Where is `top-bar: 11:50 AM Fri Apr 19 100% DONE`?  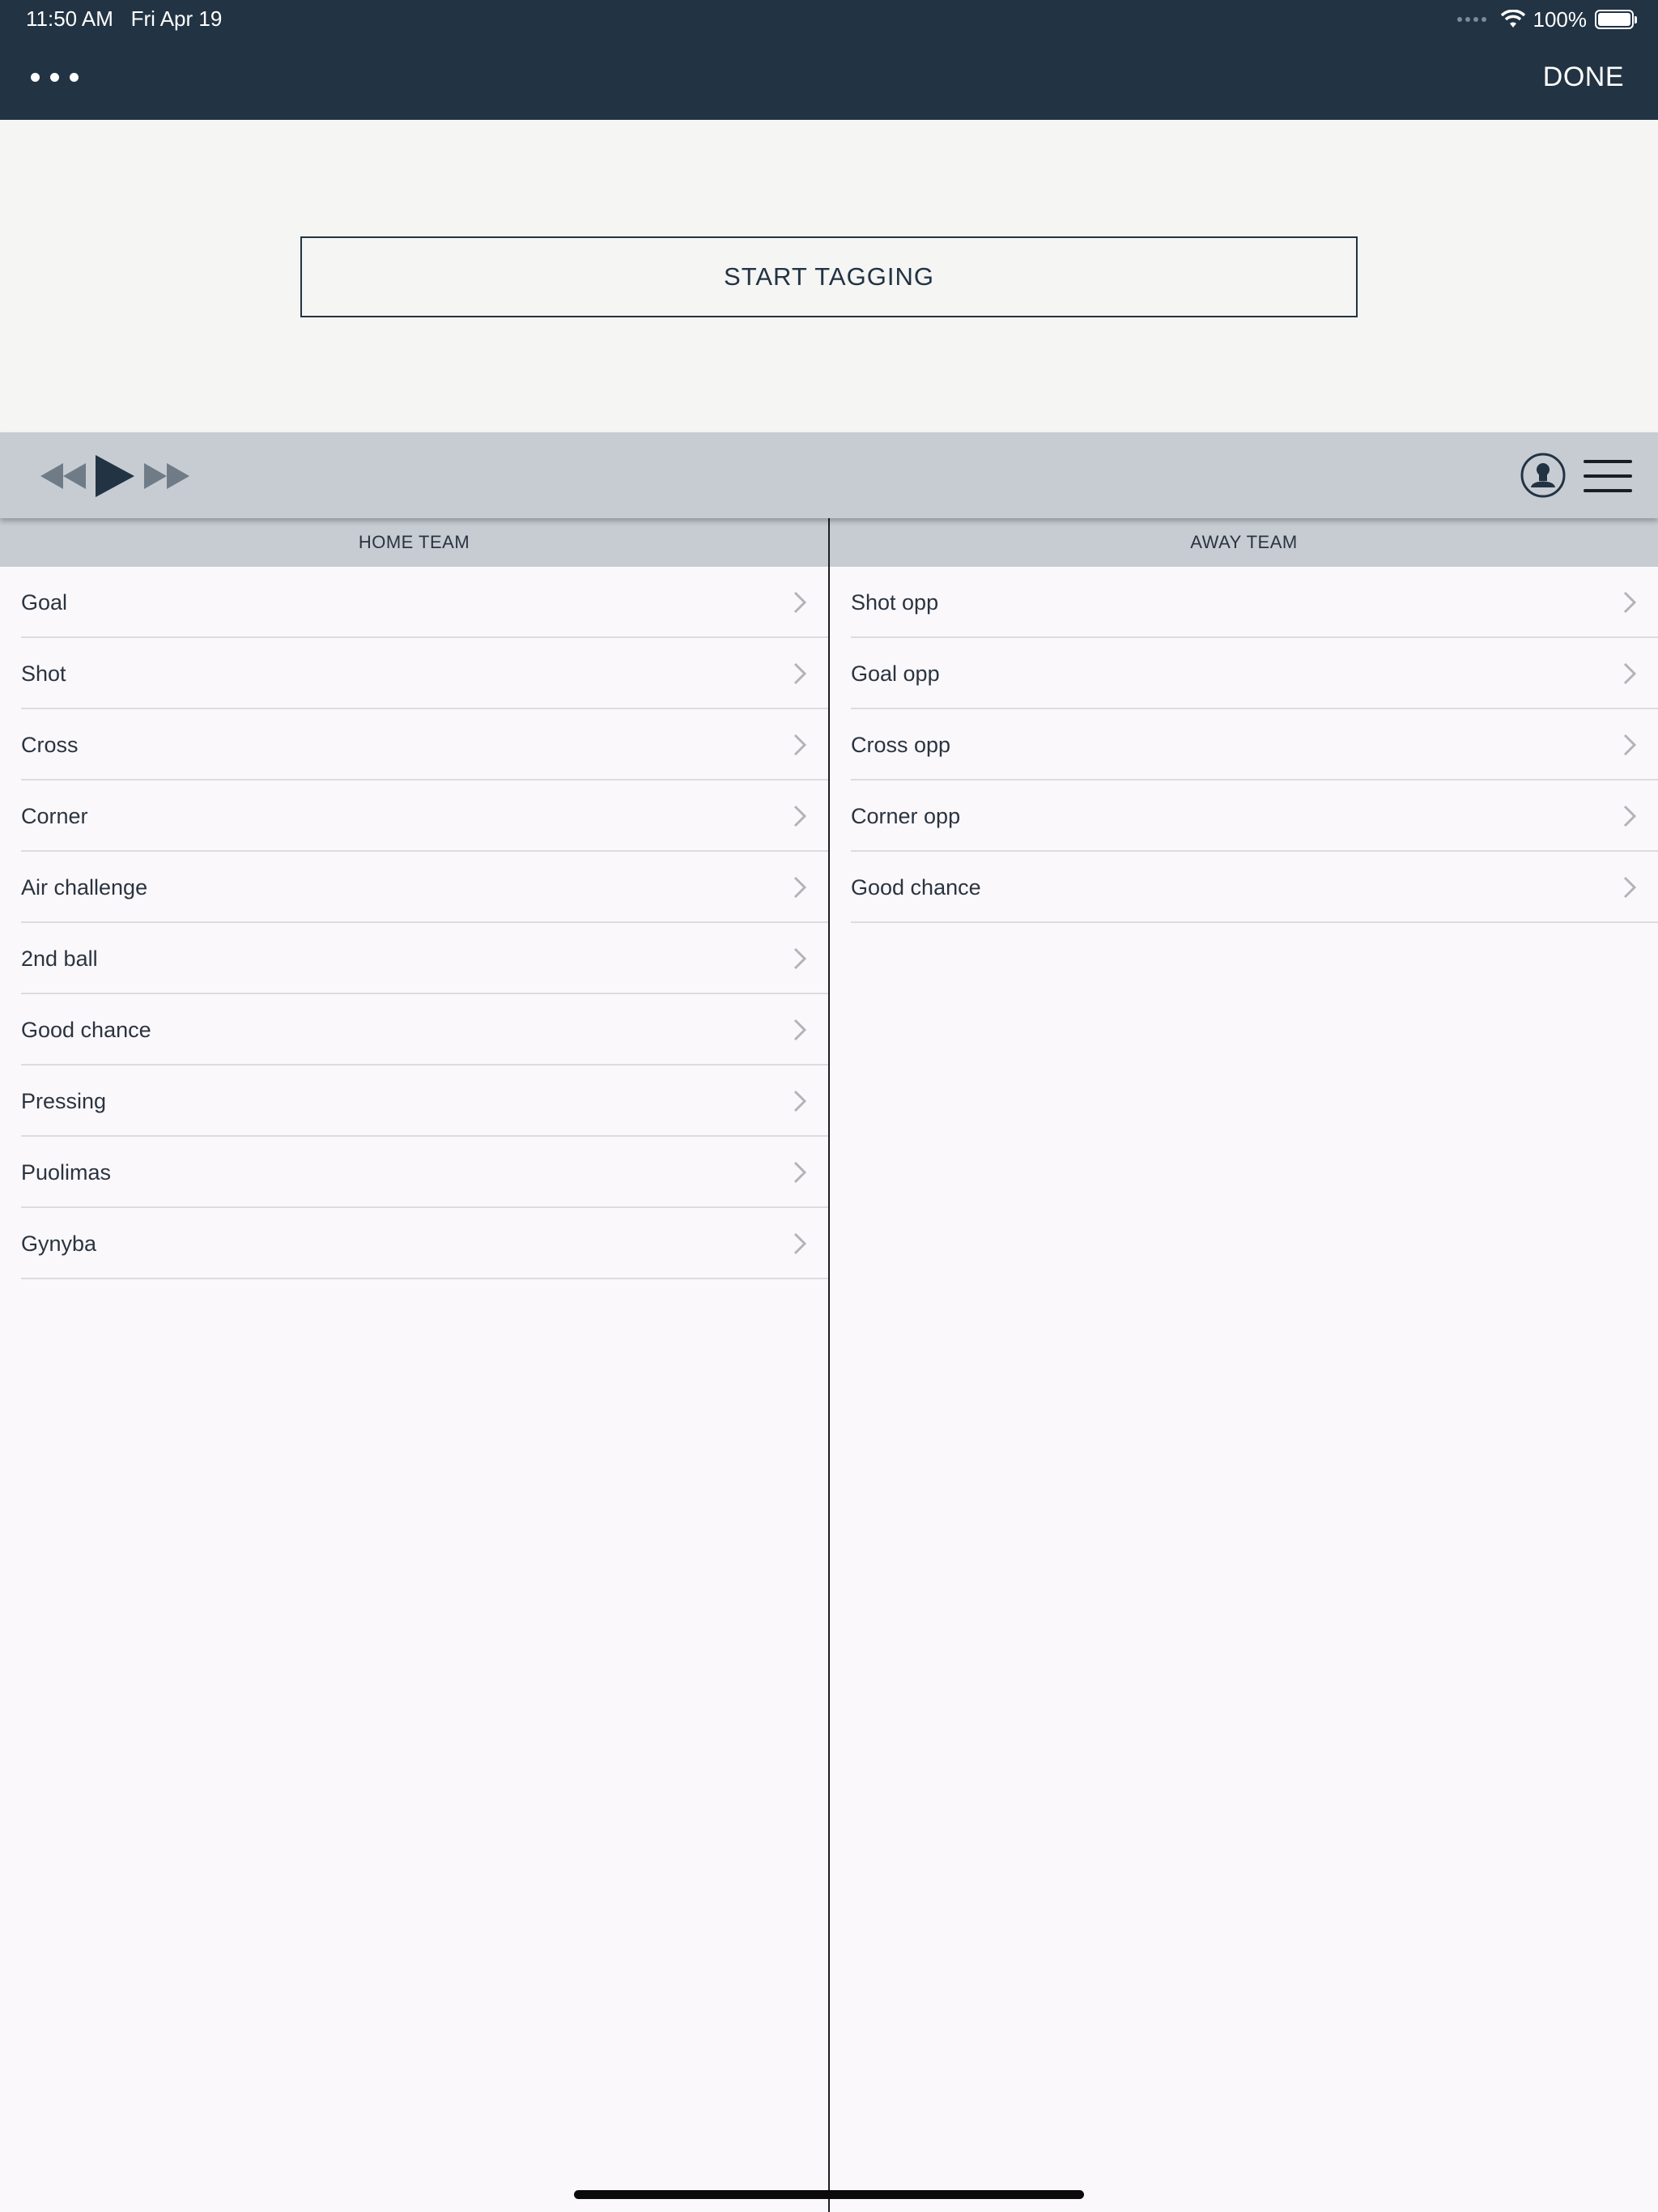
top-bar: 11:50 AM Fri Apr 19 100% DONE is located at coordinates (829, 60).